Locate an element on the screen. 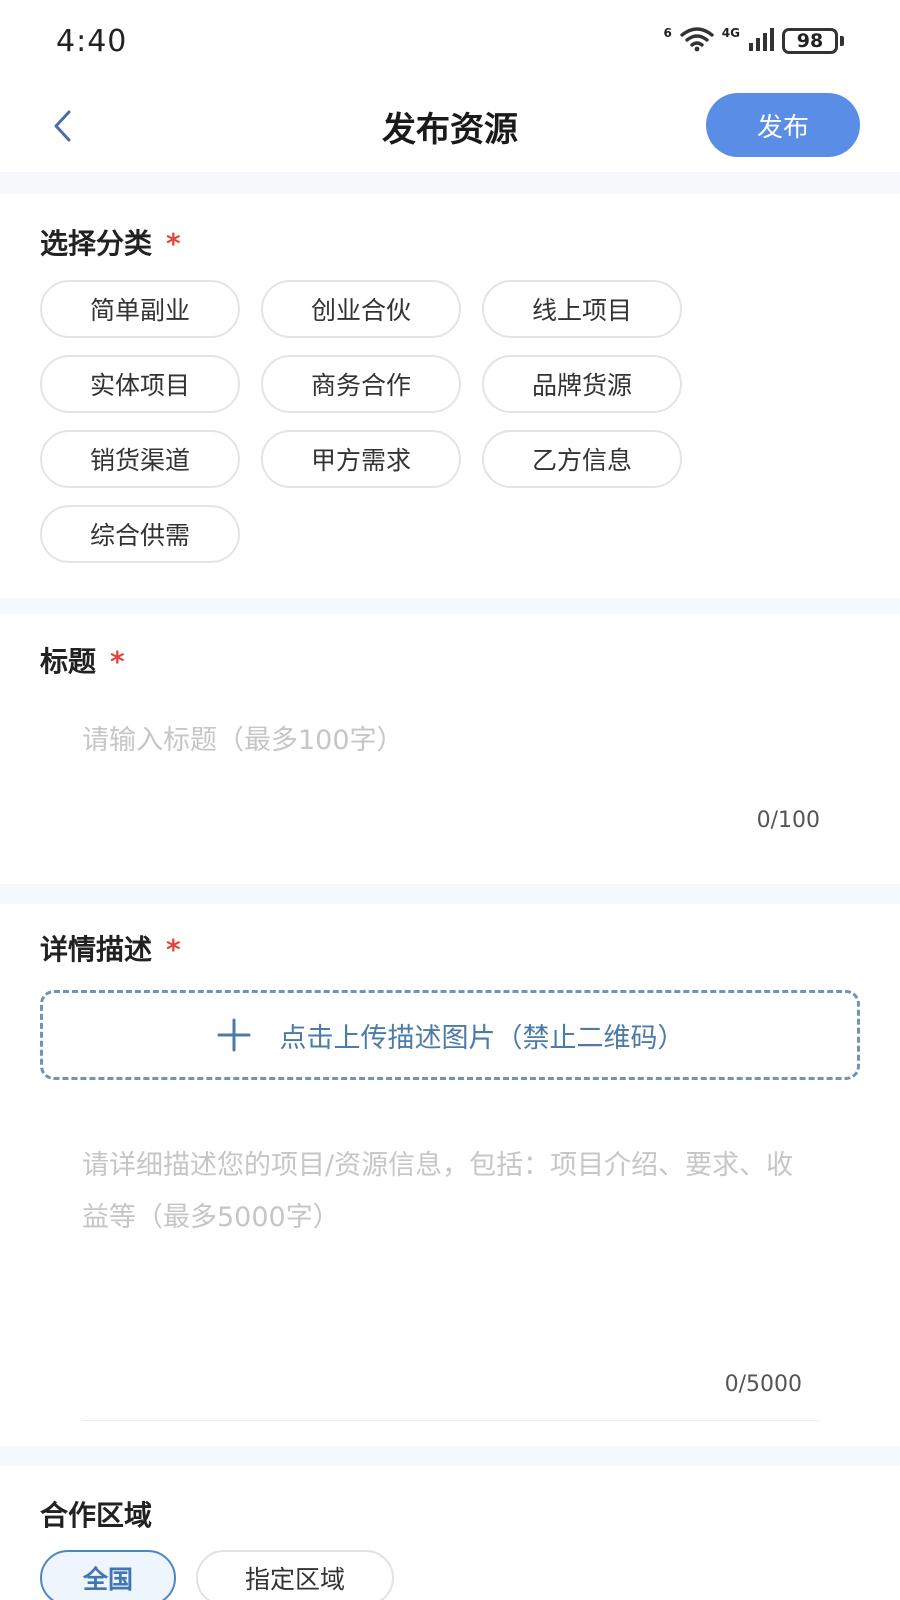 Image resolution: width=900 pixels, height=1600 pixels. title-label: 标题 * is located at coordinates (82, 660).